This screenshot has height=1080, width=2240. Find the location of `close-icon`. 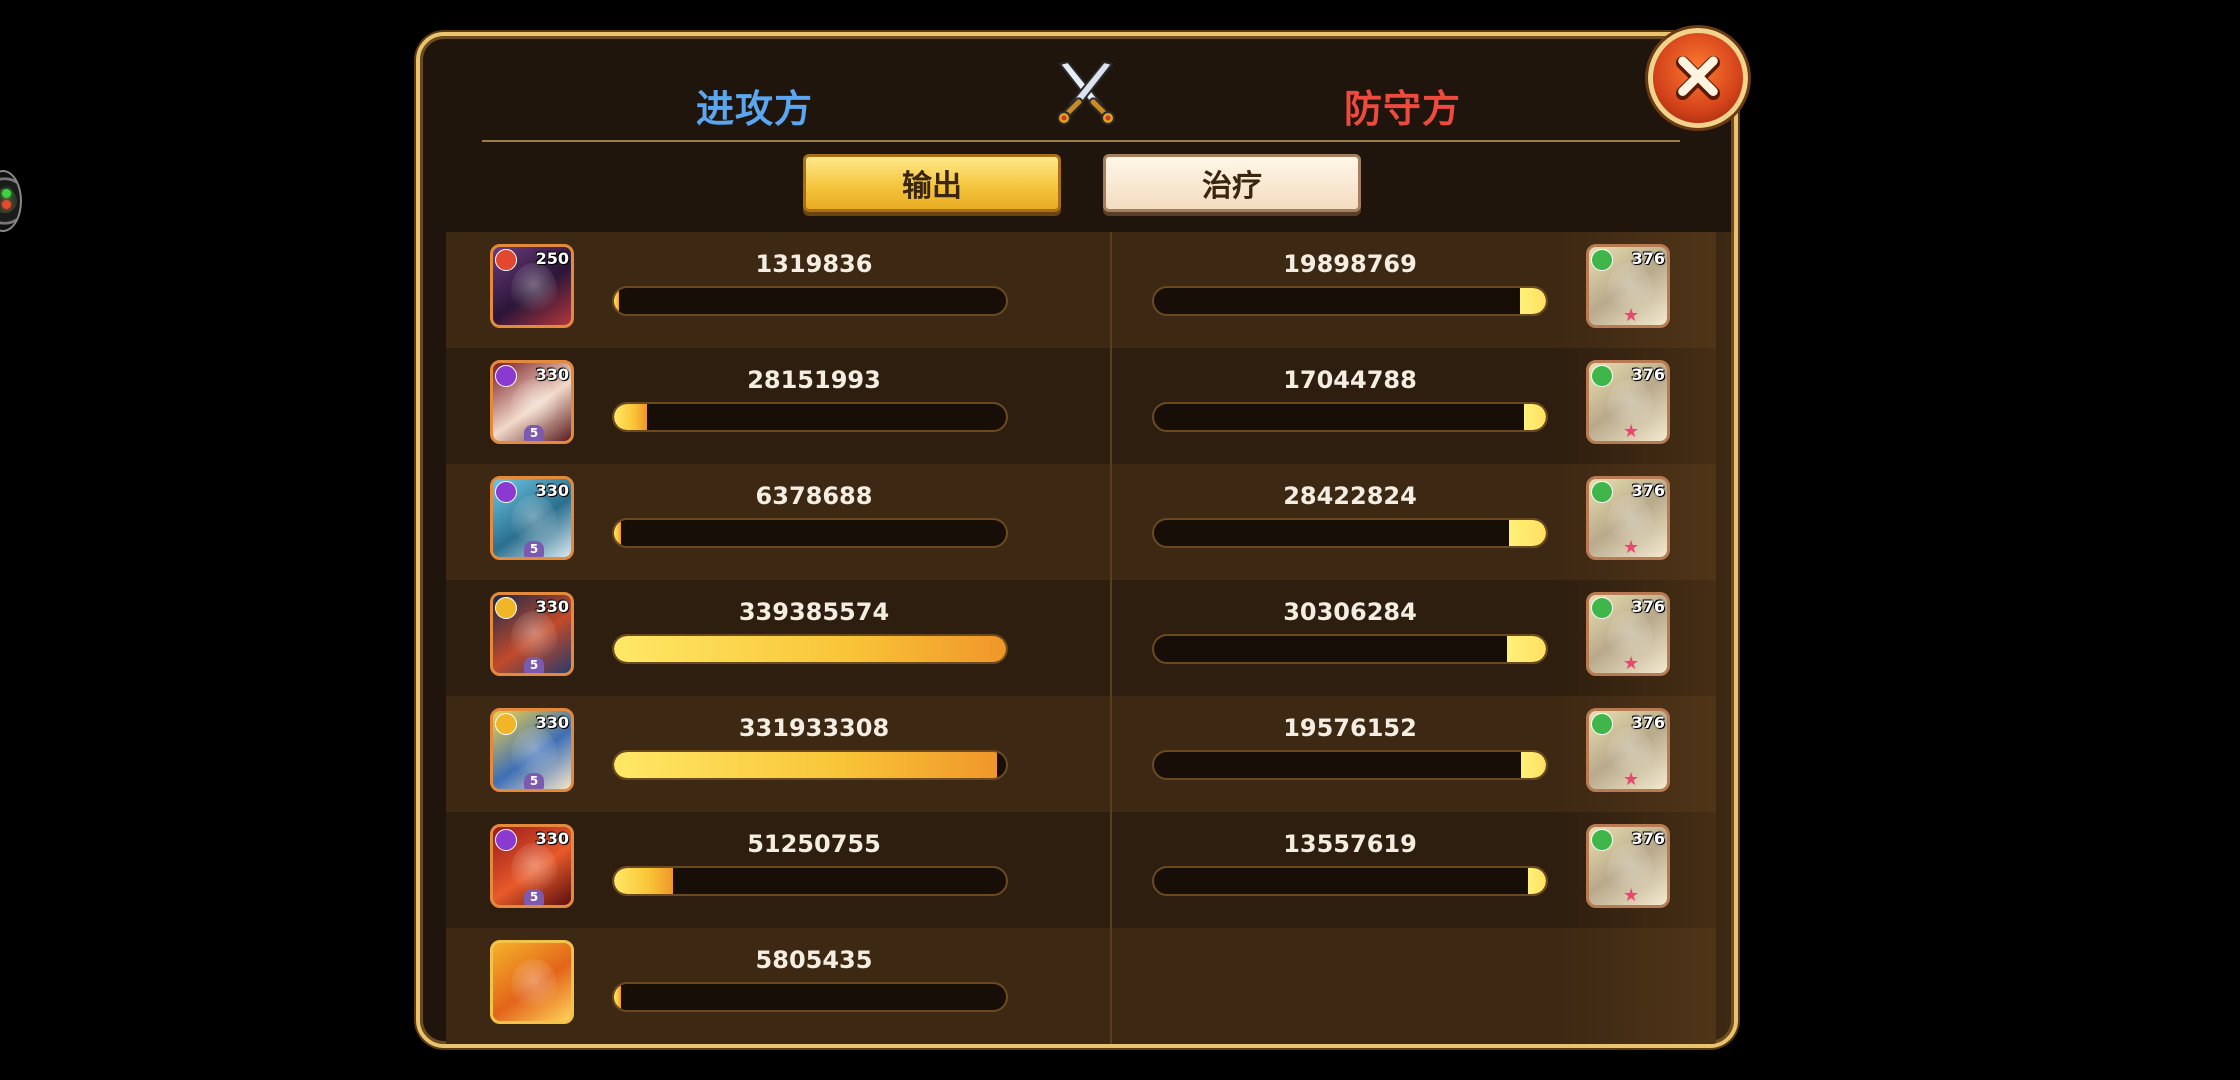

close-icon is located at coordinates (1698, 78).